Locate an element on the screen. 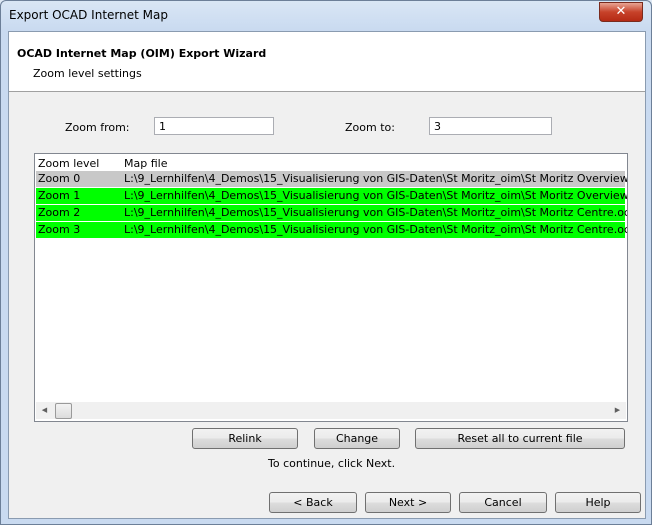 This screenshot has width=652, height=525. zoom-to-label: Zoom to: is located at coordinates (370, 127).